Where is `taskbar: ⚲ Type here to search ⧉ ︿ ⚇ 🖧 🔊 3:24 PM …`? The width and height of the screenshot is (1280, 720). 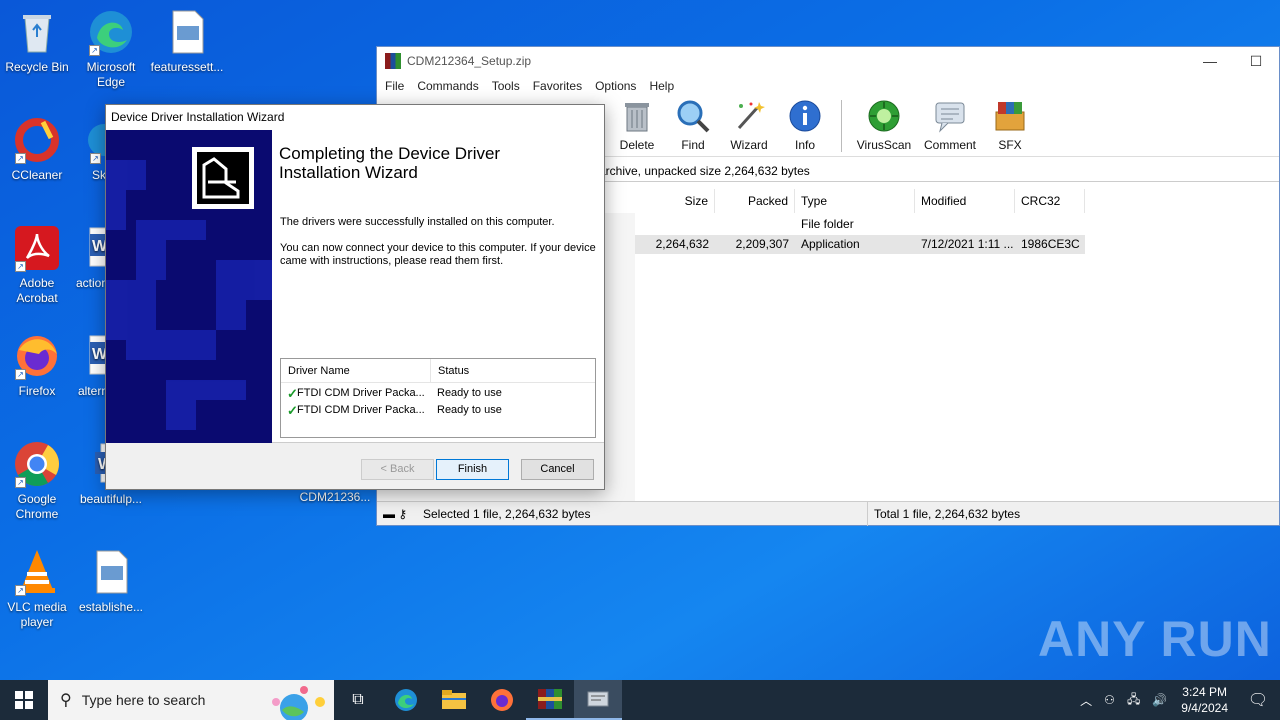
taskbar: ⚲ Type here to search ⧉ ︿ ⚇ 🖧 🔊 3:24 PM … is located at coordinates (640, 700).